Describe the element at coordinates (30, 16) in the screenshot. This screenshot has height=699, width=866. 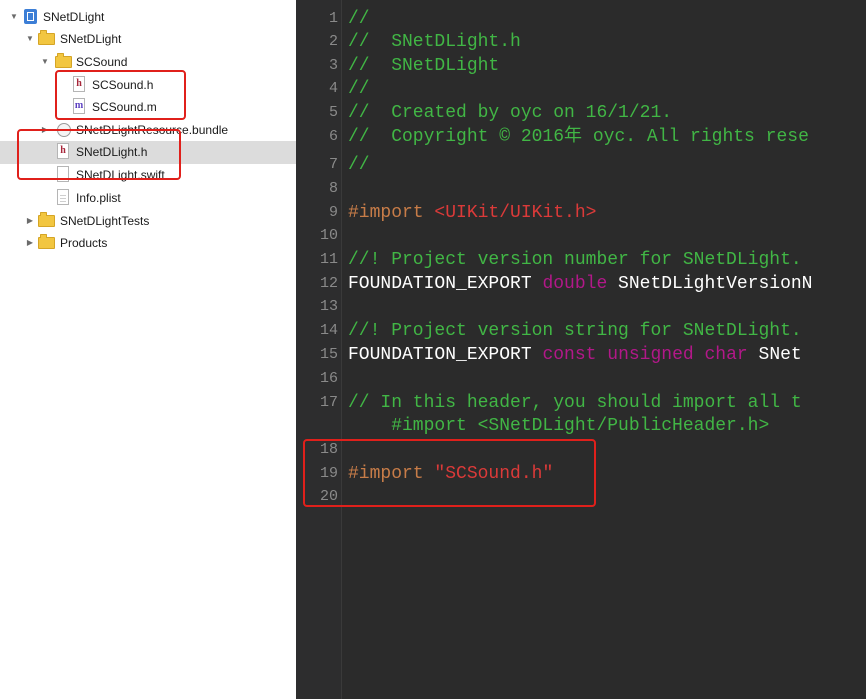
I see `xcode-project-icon` at that location.